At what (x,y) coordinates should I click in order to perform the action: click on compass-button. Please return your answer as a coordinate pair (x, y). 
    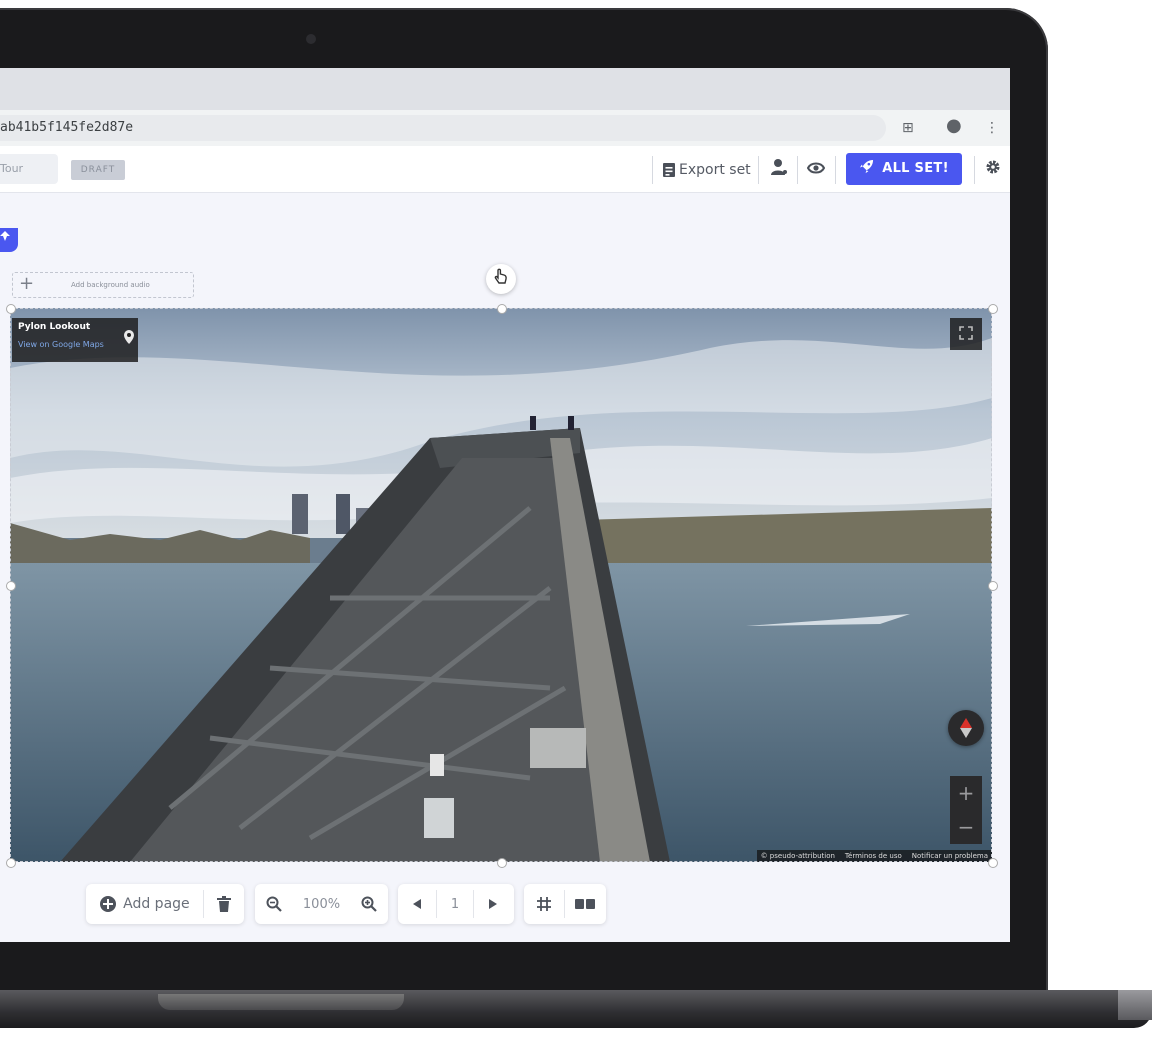
    Looking at the image, I should click on (966, 728).